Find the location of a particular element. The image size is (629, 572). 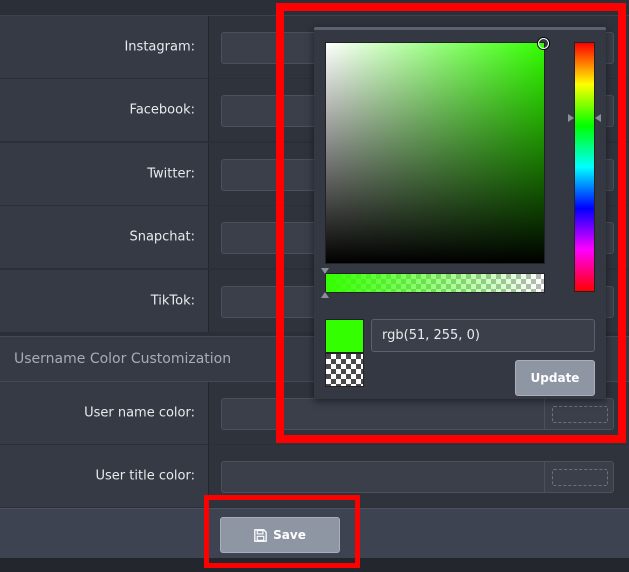

top-bar is located at coordinates (314, 8).